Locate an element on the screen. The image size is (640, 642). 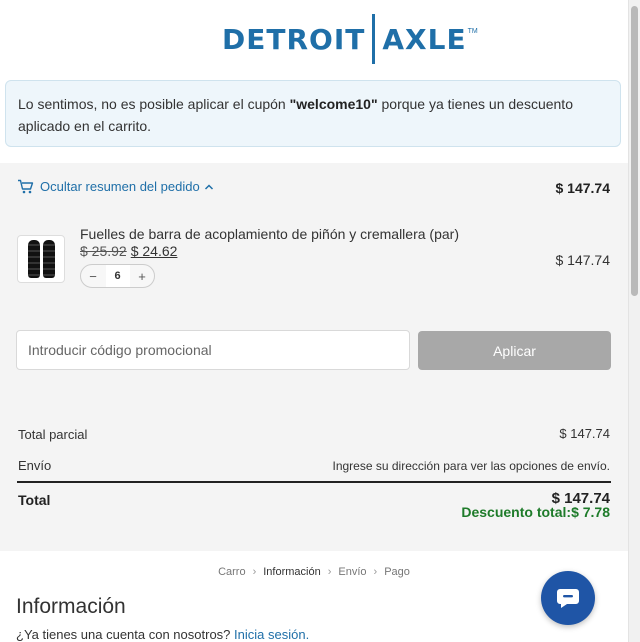
breadcrumb-shipping: Envío is located at coordinates (352, 572).